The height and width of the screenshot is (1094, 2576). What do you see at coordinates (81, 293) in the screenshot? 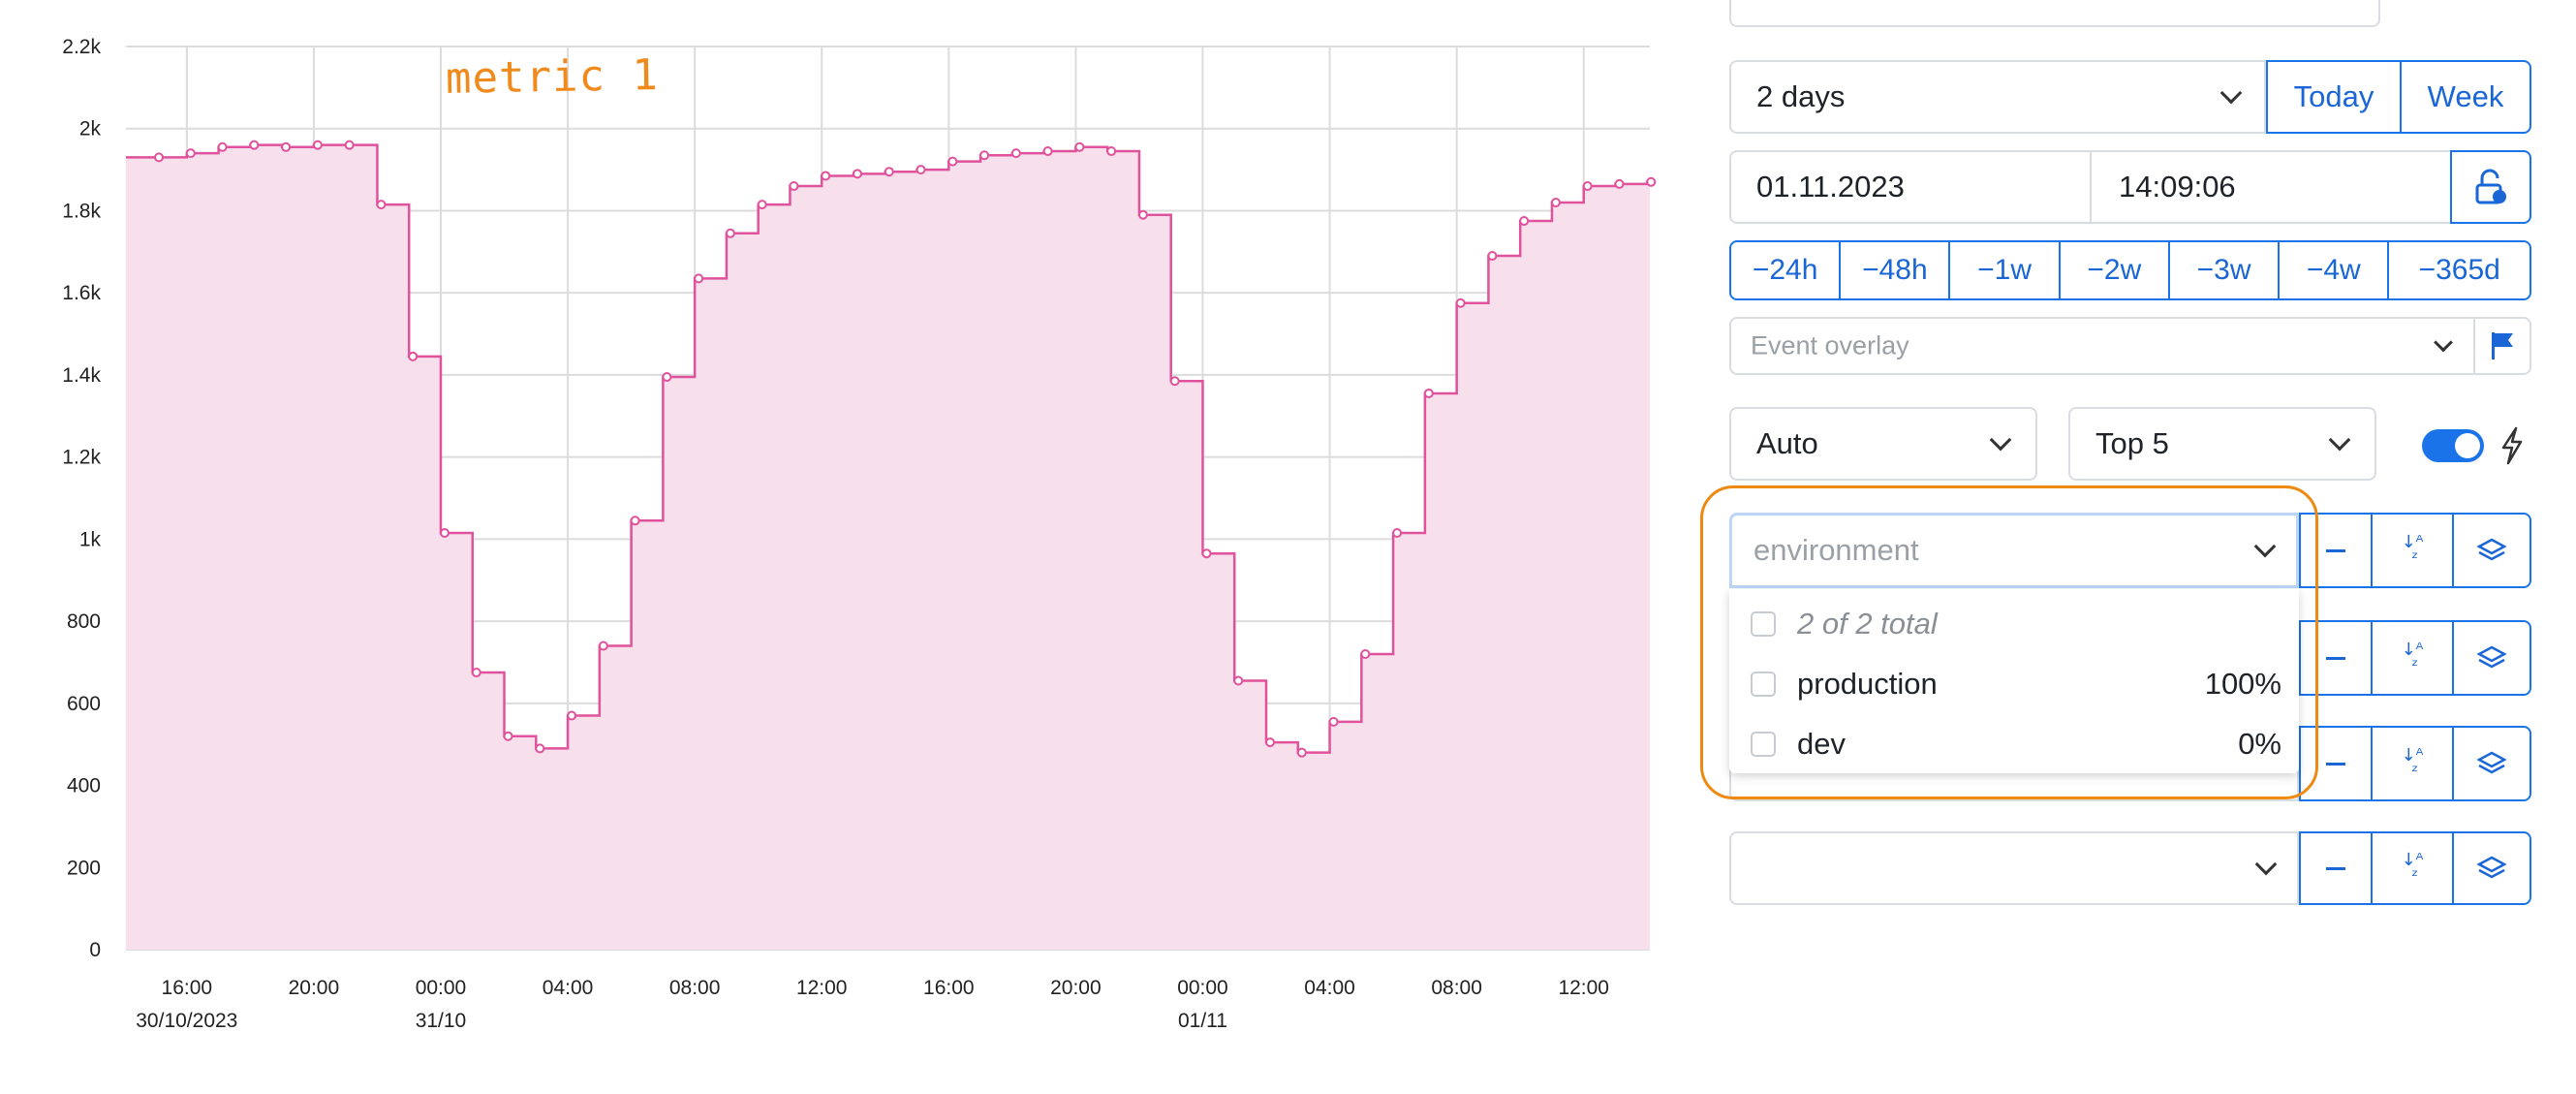
I see `y-tick-label: 1.6k` at bounding box center [81, 293].